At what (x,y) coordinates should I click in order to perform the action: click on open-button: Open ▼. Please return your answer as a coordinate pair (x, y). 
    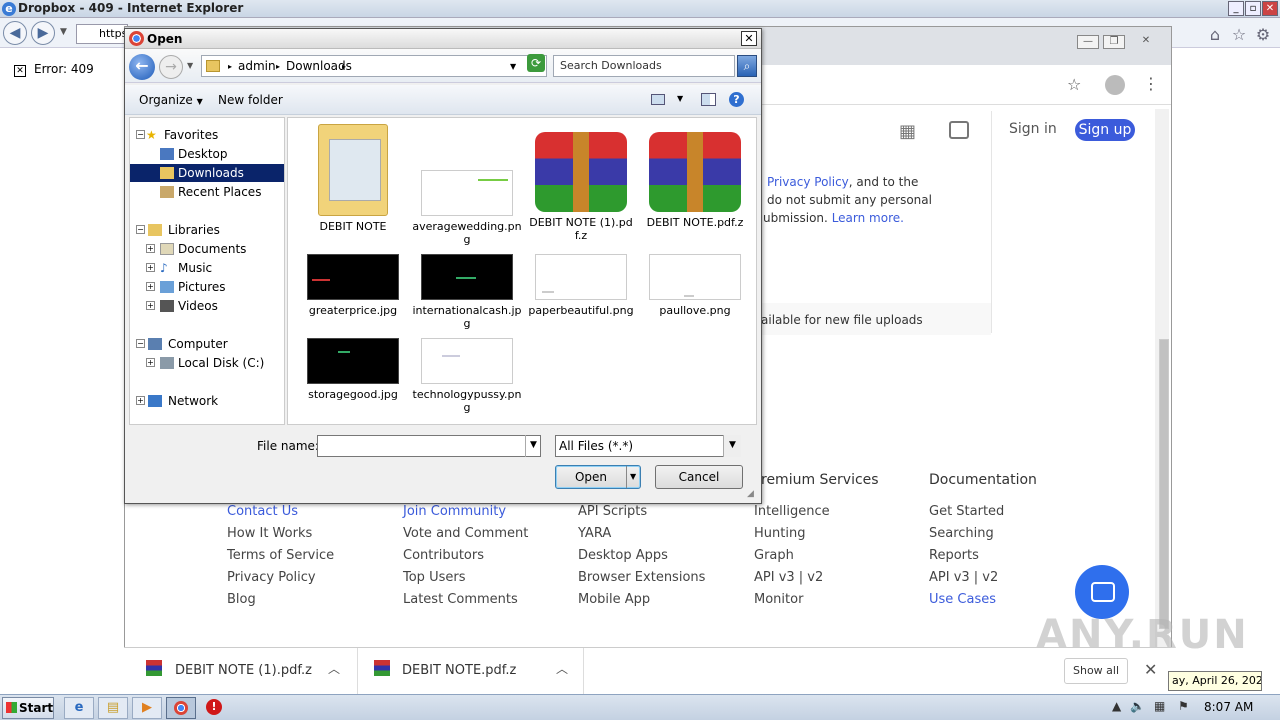
    Looking at the image, I should click on (598, 477).